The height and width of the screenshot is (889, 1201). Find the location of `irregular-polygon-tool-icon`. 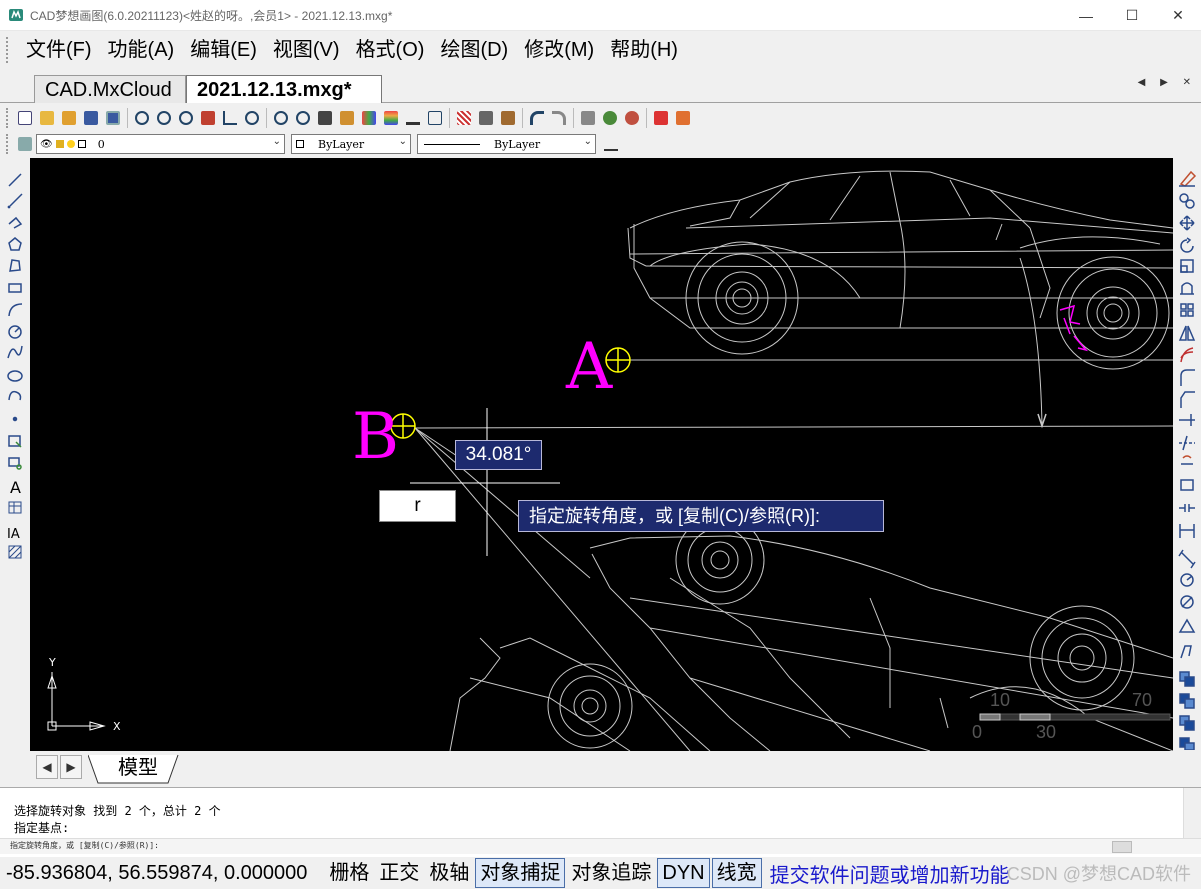

irregular-polygon-tool-icon is located at coordinates (15, 265).